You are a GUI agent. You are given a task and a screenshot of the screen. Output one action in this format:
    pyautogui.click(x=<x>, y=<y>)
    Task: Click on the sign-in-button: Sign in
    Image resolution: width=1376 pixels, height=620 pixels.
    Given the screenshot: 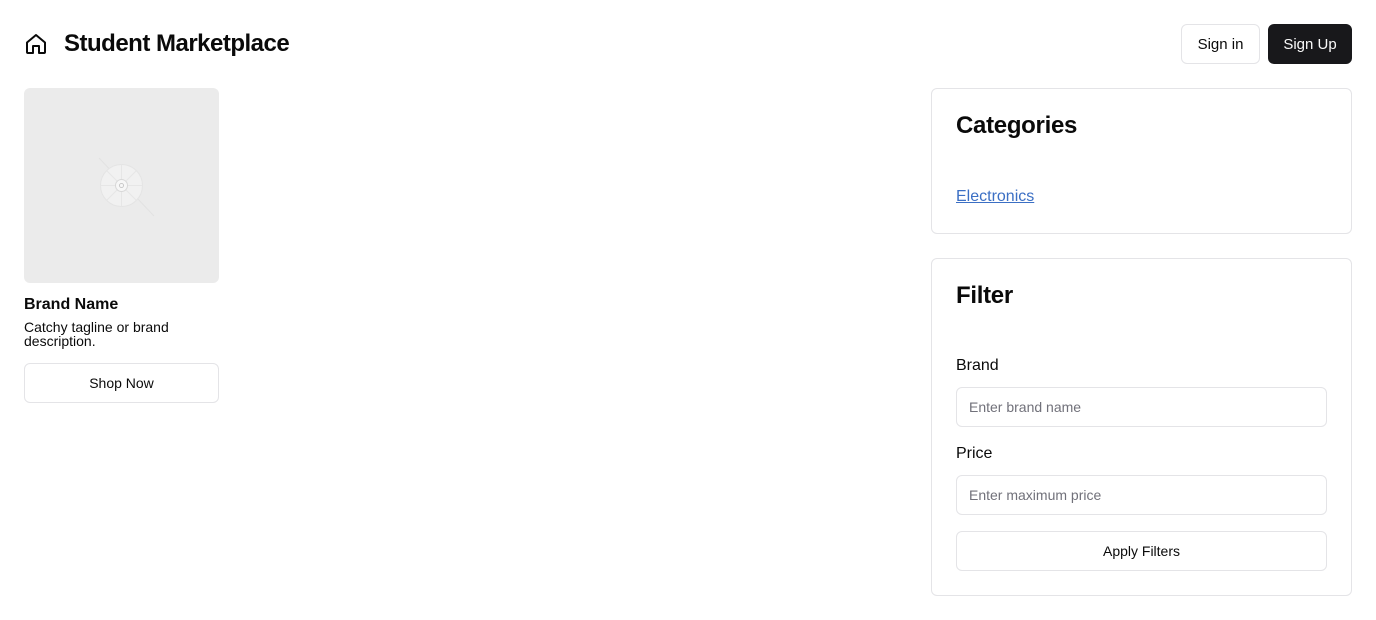 What is the action you would take?
    pyautogui.click(x=1220, y=44)
    